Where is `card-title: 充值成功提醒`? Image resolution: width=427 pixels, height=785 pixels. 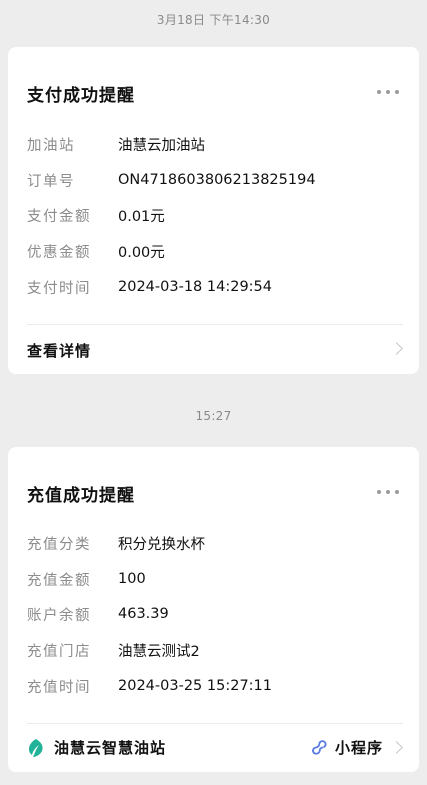 card-title: 充值成功提醒 is located at coordinates (81, 496).